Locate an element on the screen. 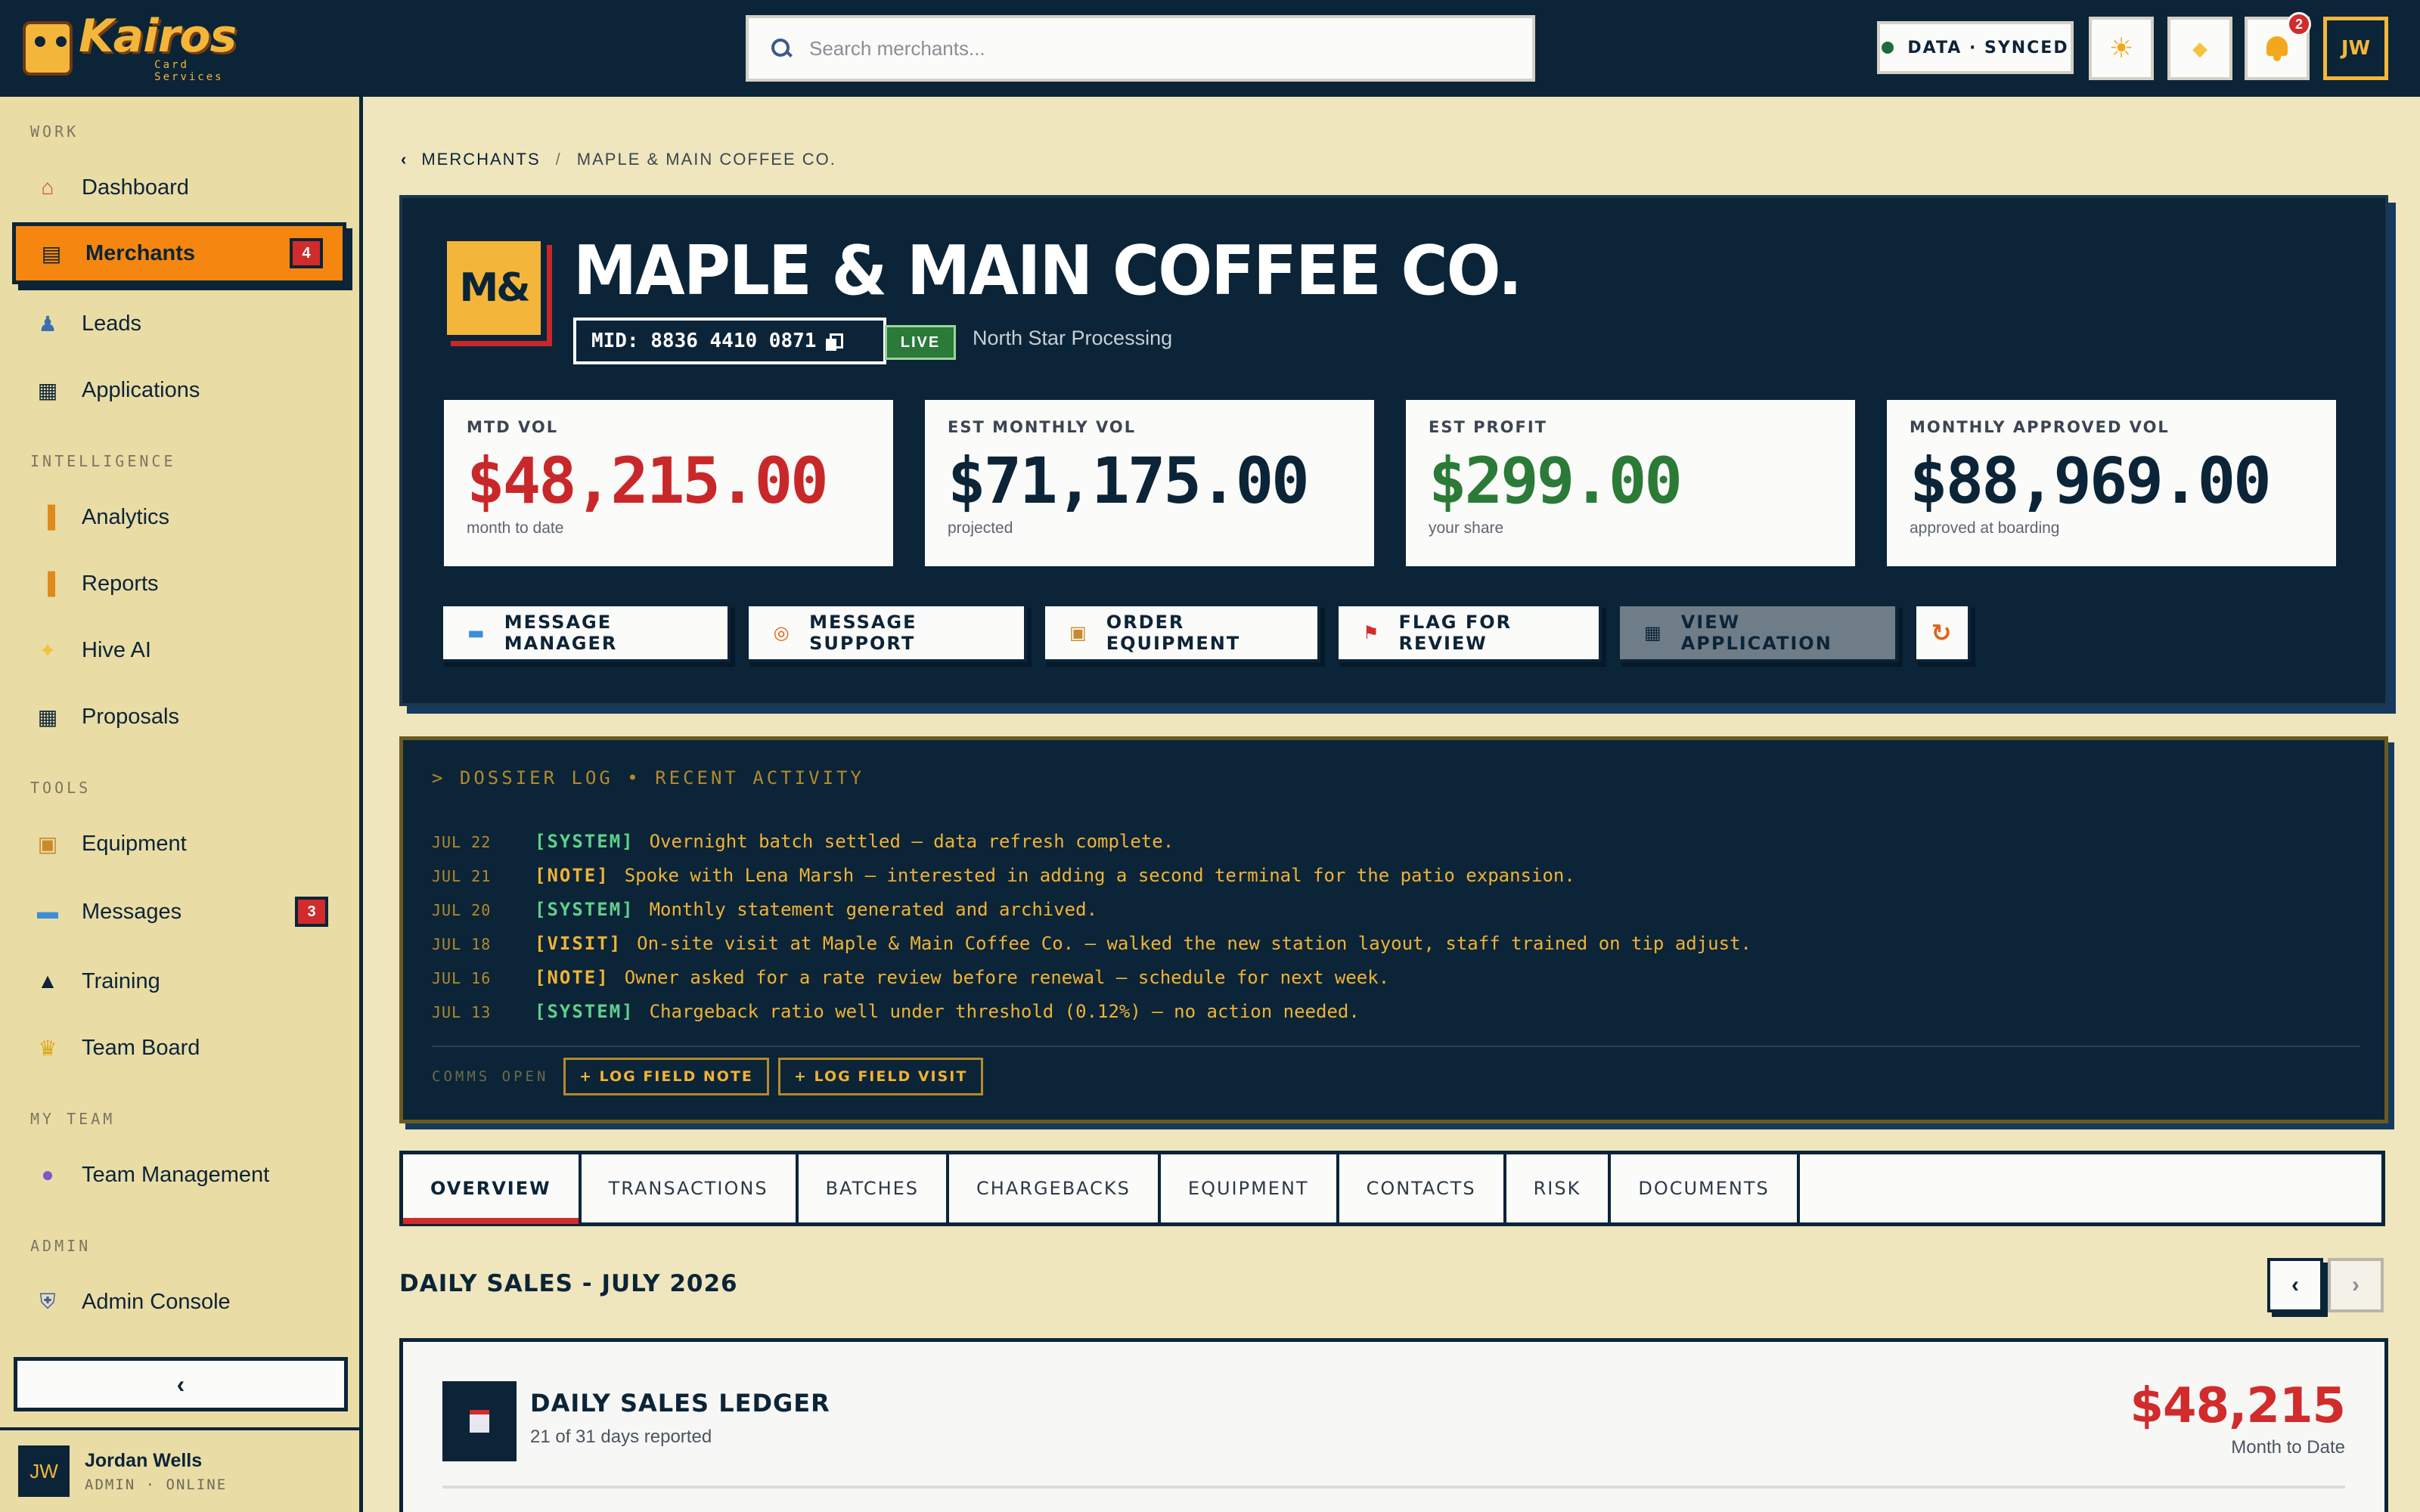 The image size is (2420, 1512). current-user: JW Jordan Wells ADMIN · ONLINE is located at coordinates (179, 1469).